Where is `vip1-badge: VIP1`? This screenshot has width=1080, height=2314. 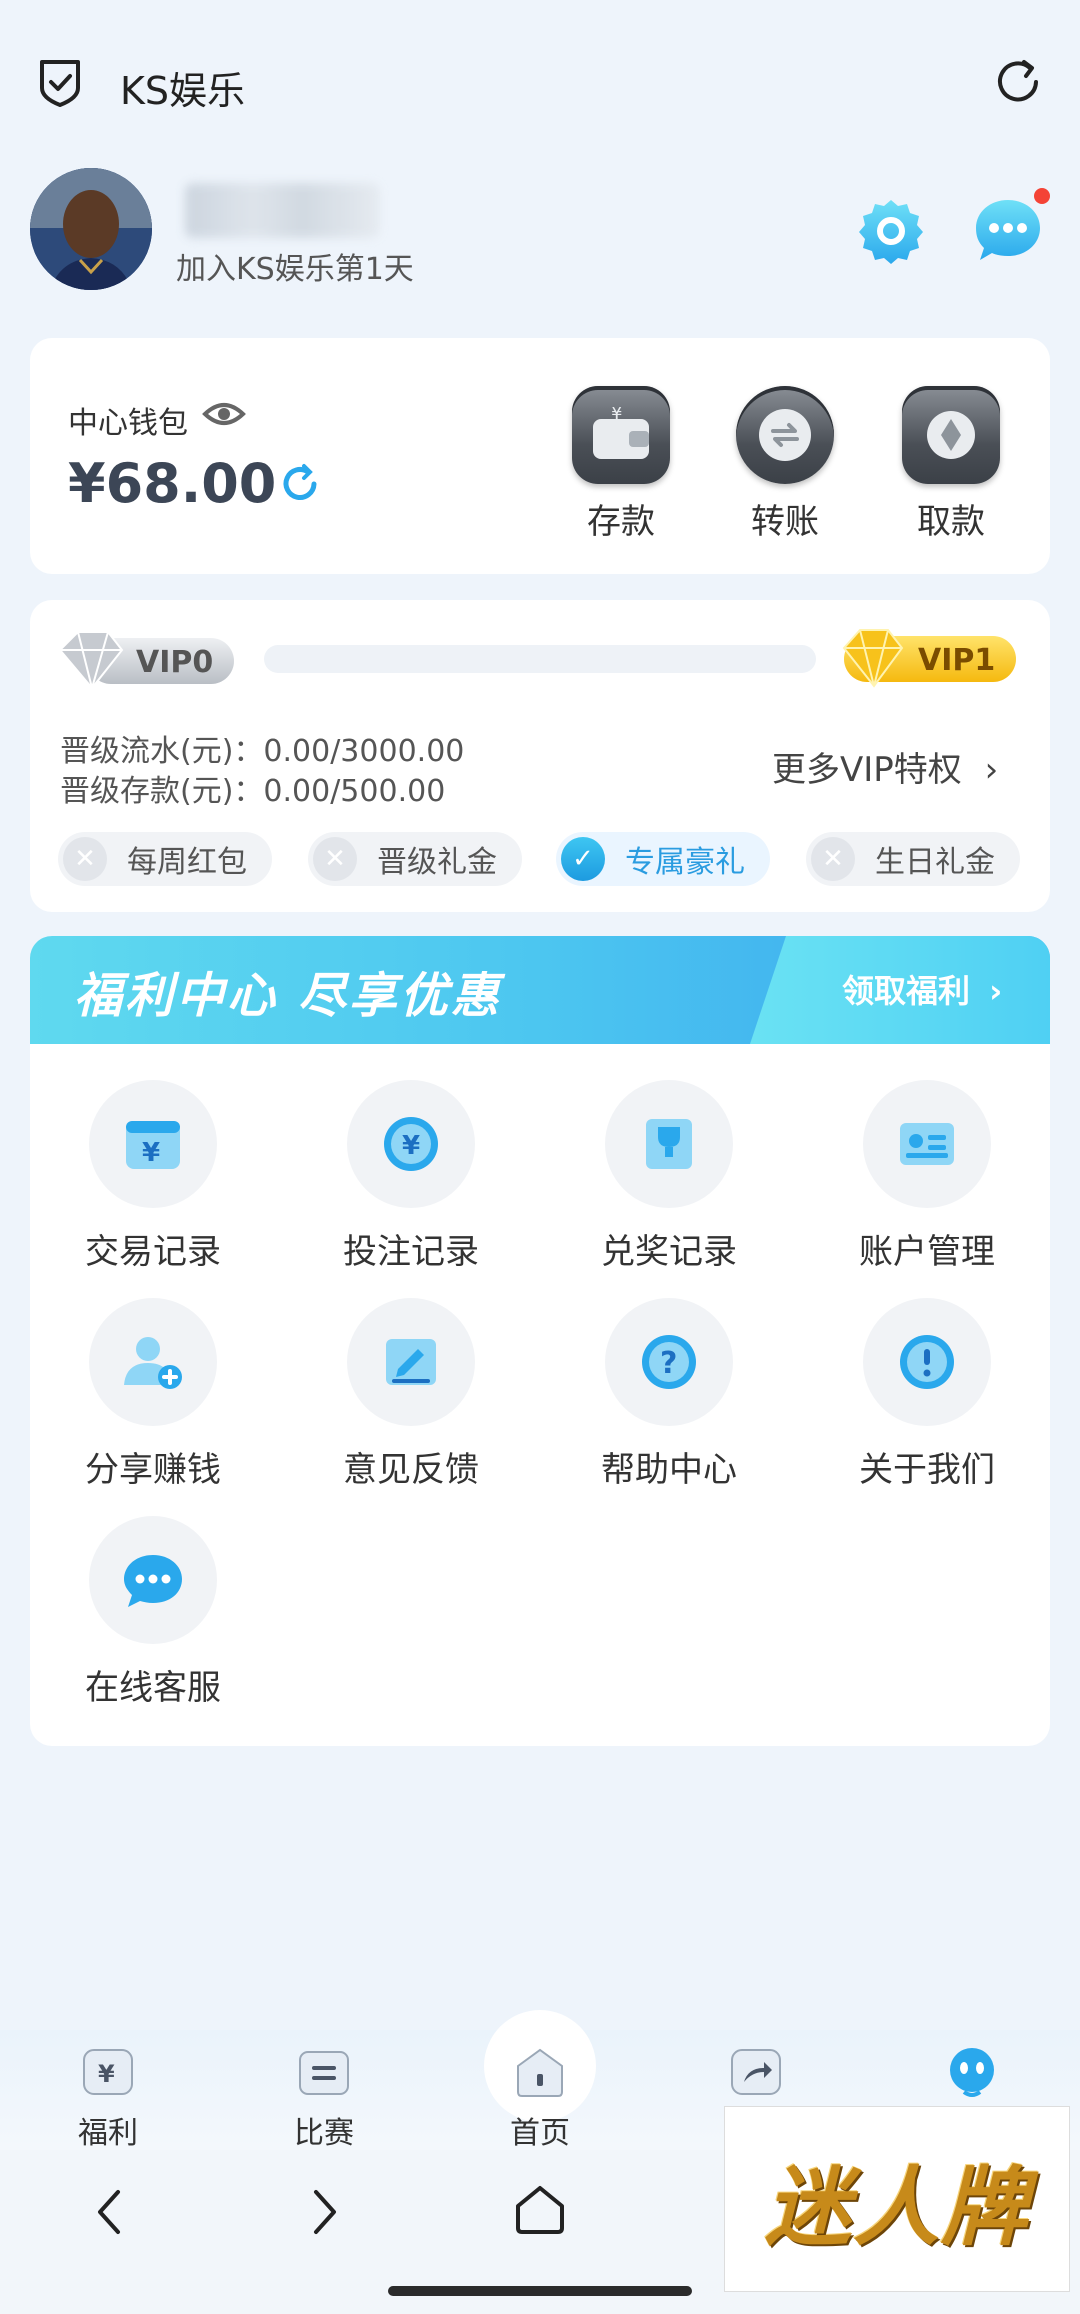
vip1-badge: VIP1 is located at coordinates (929, 658).